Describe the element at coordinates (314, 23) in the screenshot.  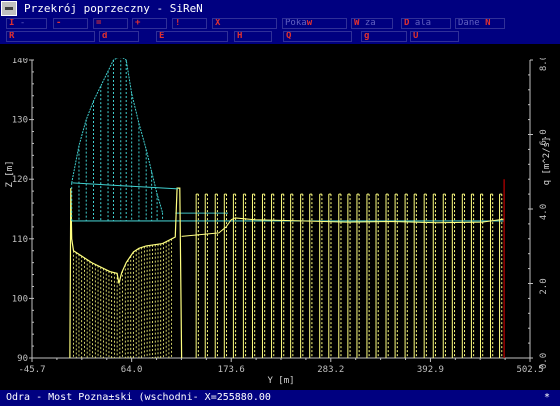
I see `menu-row1-button-6: Pokaw` at that location.